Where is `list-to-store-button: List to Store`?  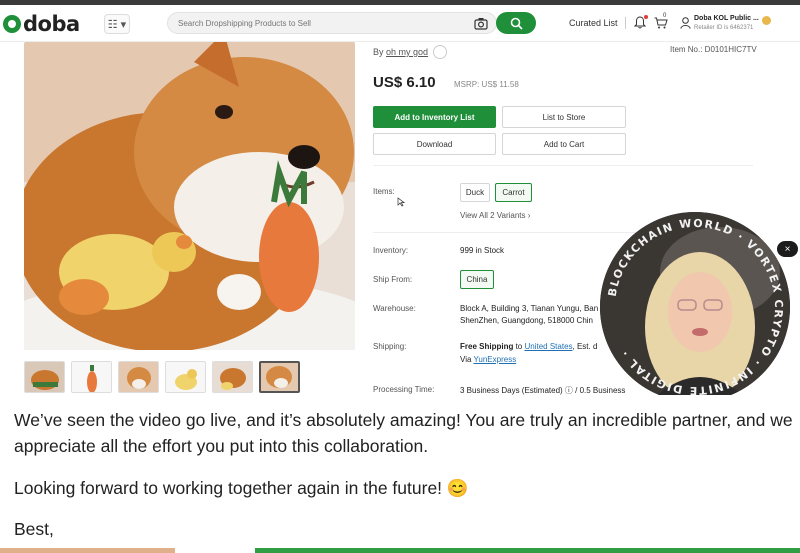 list-to-store-button: List to Store is located at coordinates (564, 117).